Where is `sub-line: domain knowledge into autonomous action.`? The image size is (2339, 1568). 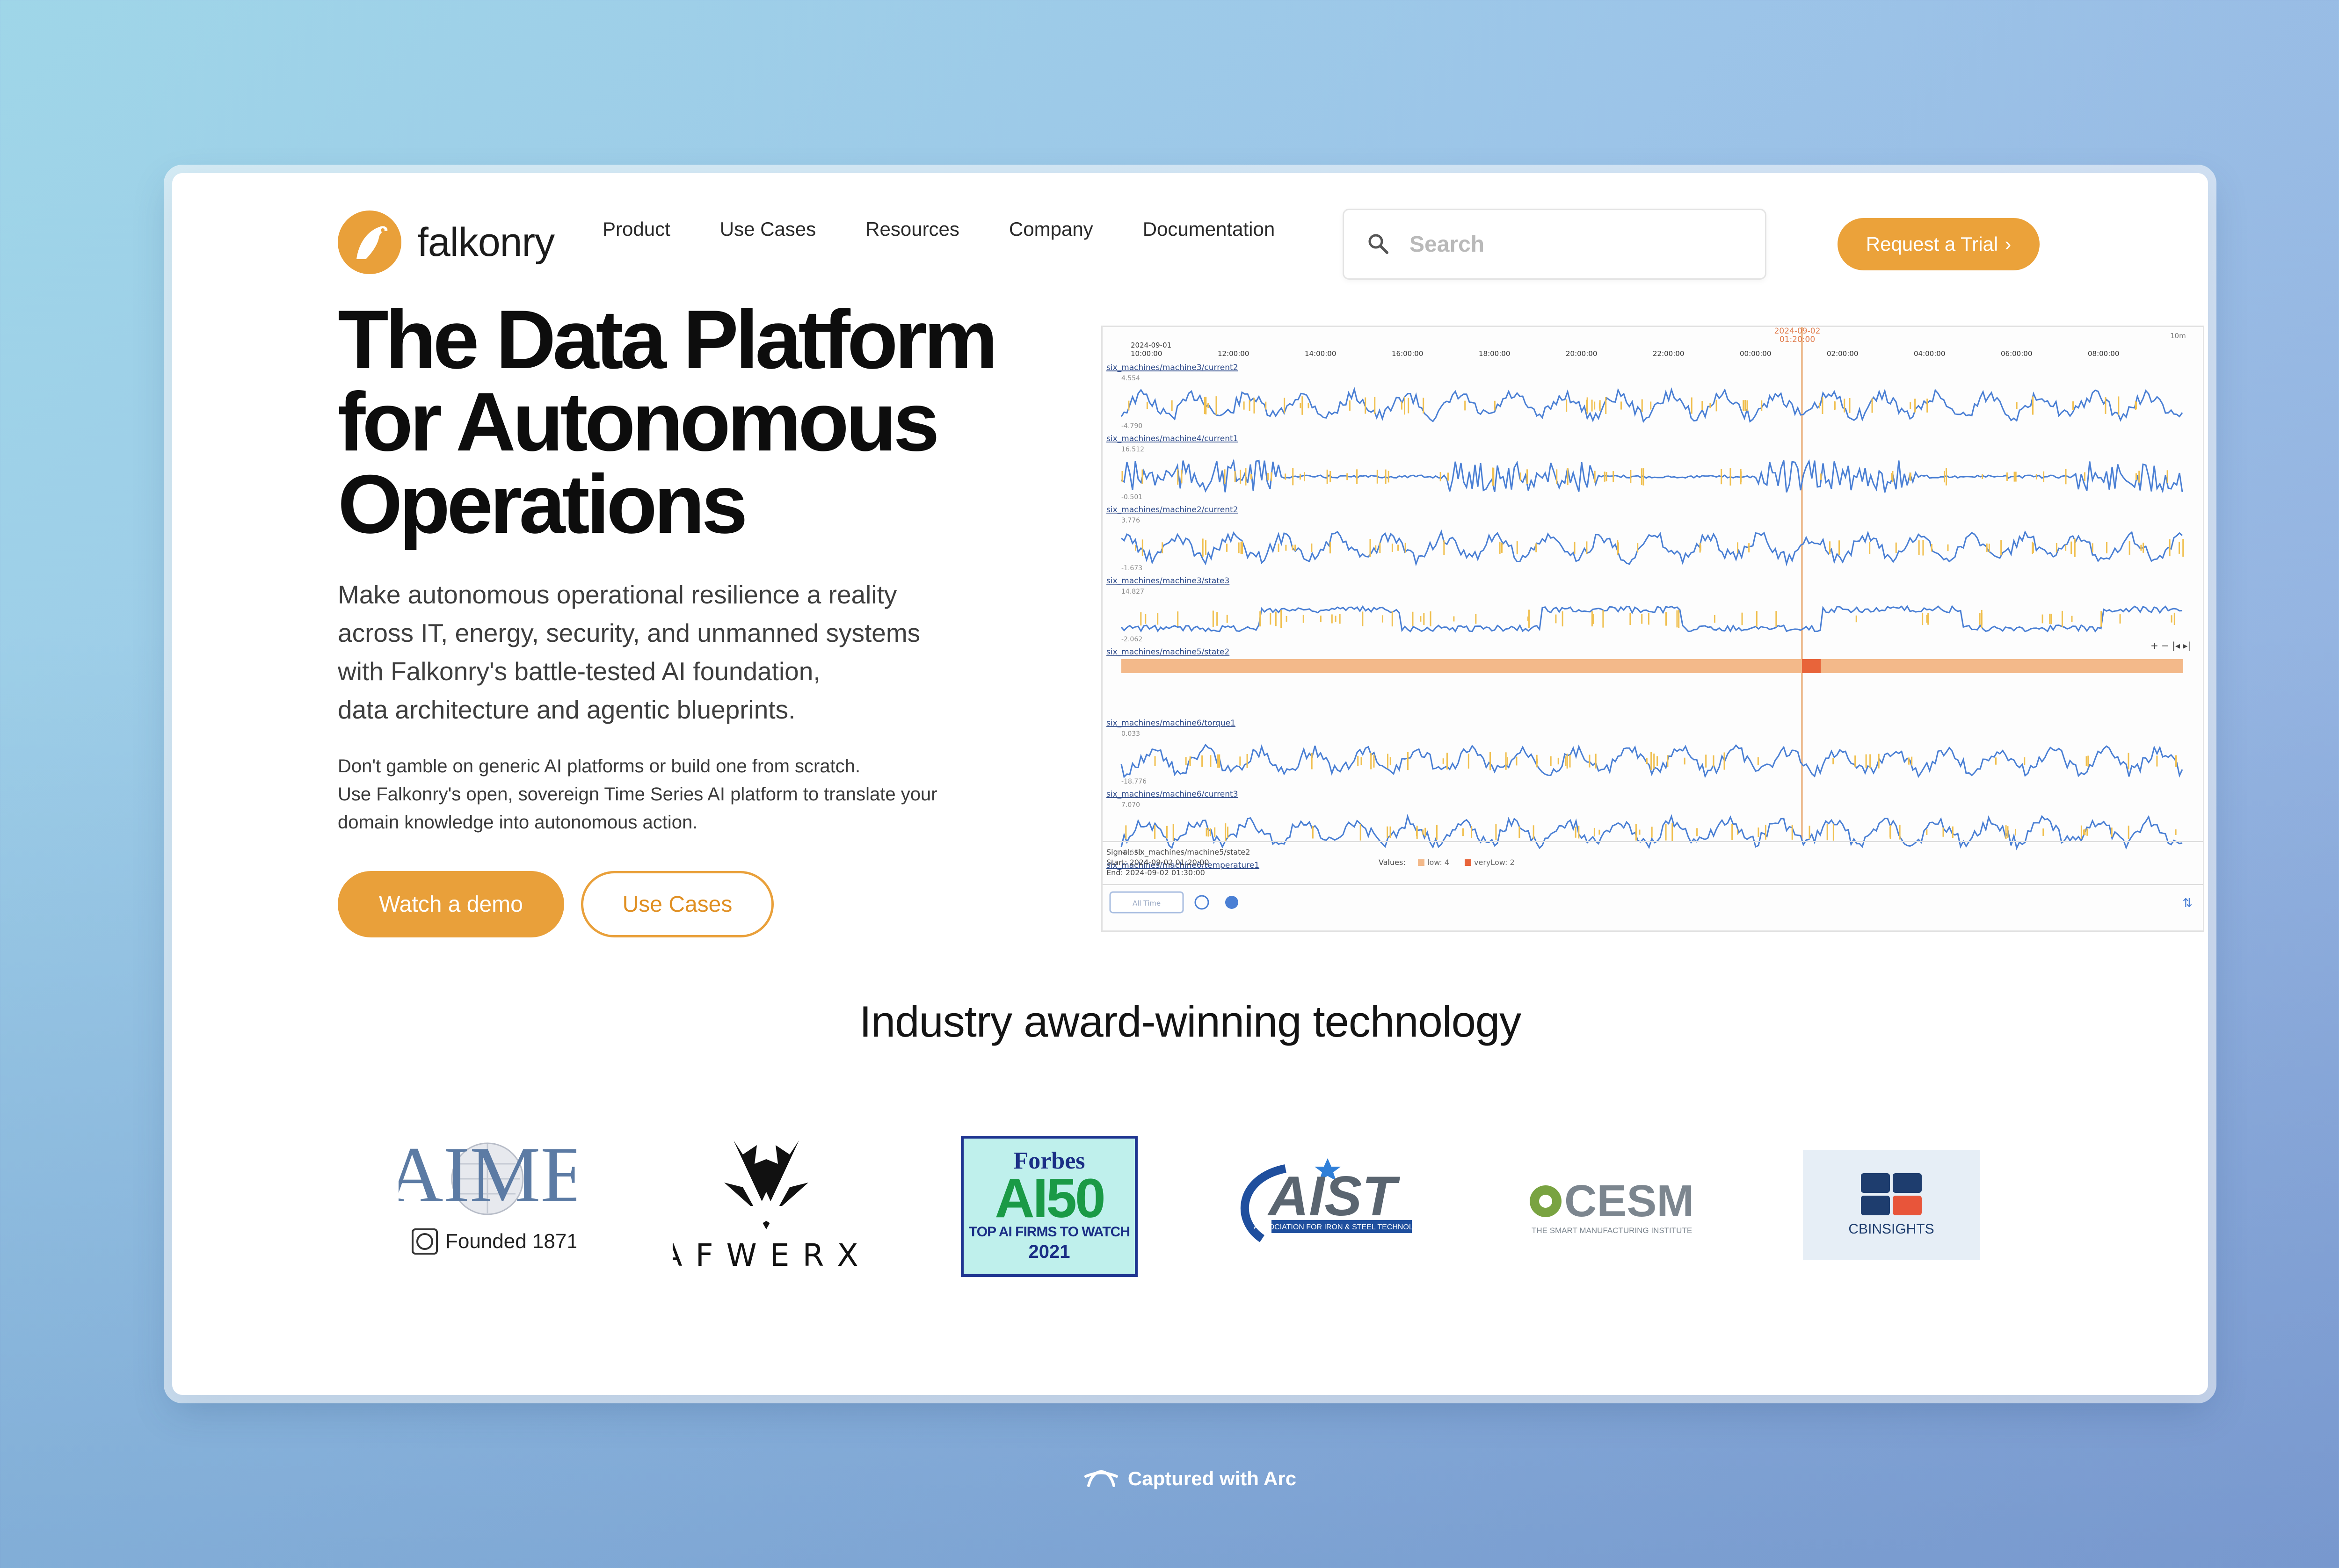
sub-line: domain knowledge into autonomous action. is located at coordinates (518, 822).